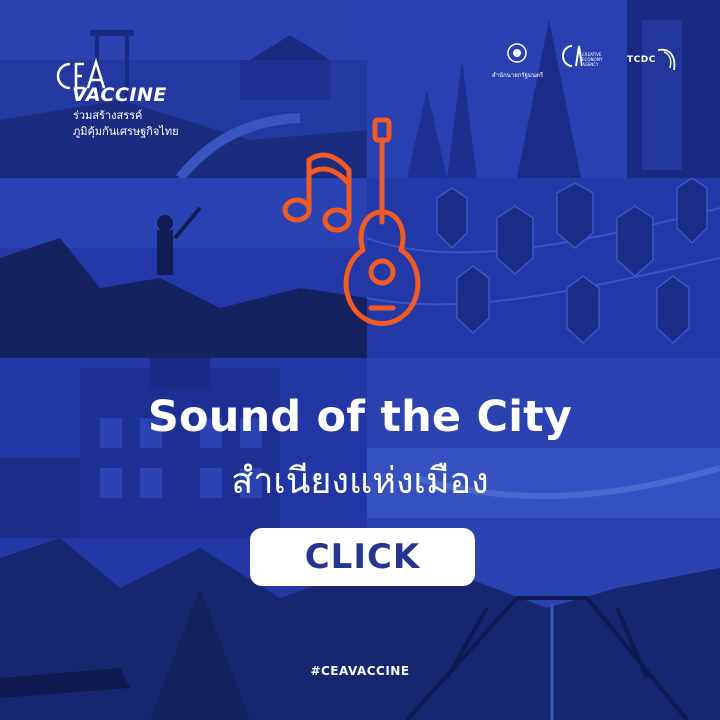 This screenshot has width=720, height=720. What do you see at coordinates (518, 75) in the screenshot?
I see `government-label: สำนักนายกรัฐมนตรี` at bounding box center [518, 75].